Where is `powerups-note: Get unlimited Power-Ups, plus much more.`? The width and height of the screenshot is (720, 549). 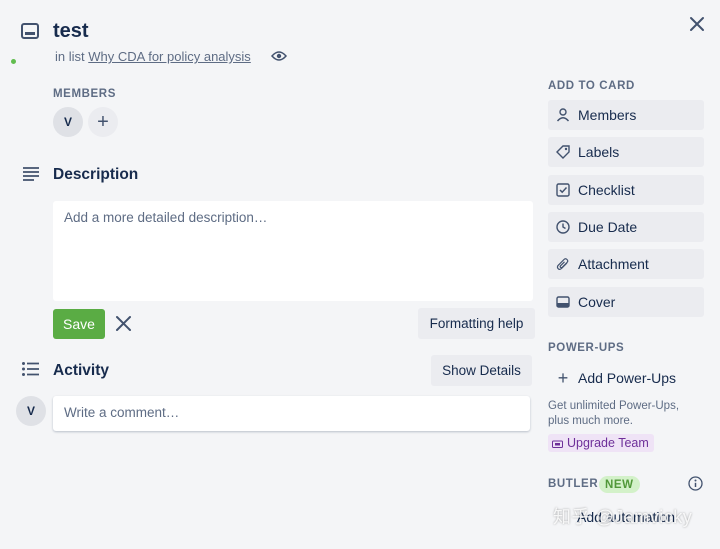
powerups-note: Get unlimited Power-Ups, plus much more. is located at coordinates (614, 413).